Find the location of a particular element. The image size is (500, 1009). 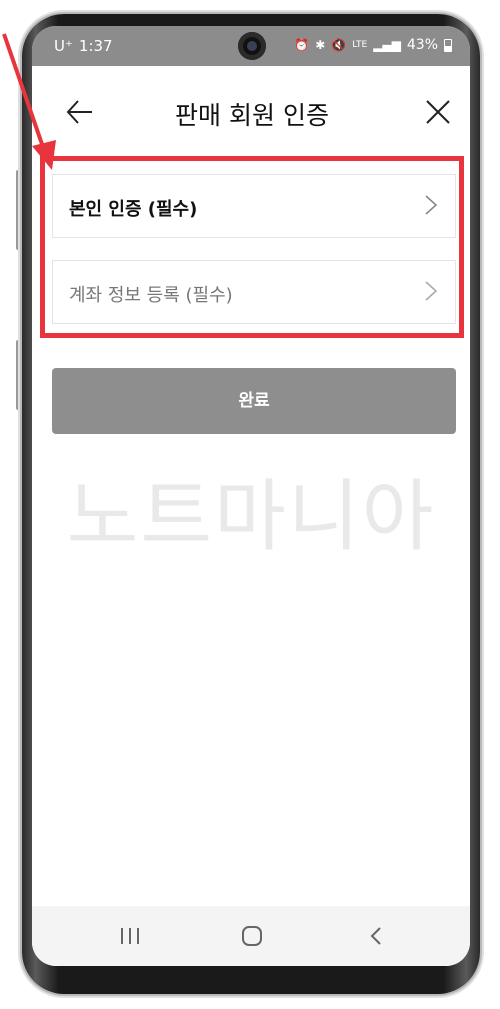

battery-percent: 43% is located at coordinates (422, 45).